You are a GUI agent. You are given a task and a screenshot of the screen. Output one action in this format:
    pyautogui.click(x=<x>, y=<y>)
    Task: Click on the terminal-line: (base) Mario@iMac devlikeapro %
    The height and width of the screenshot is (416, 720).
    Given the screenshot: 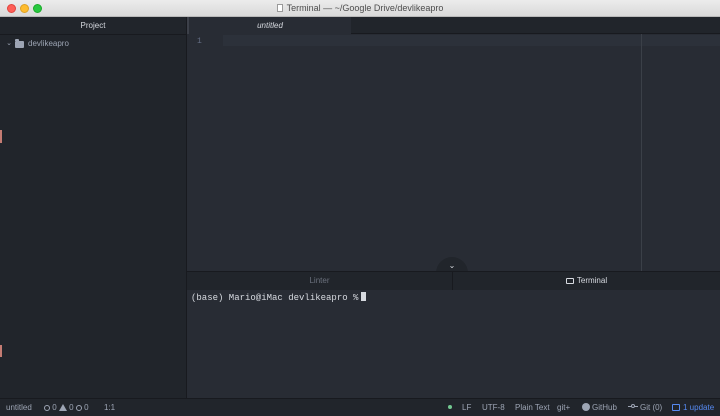 What is the action you would take?
    pyautogui.click(x=279, y=297)
    